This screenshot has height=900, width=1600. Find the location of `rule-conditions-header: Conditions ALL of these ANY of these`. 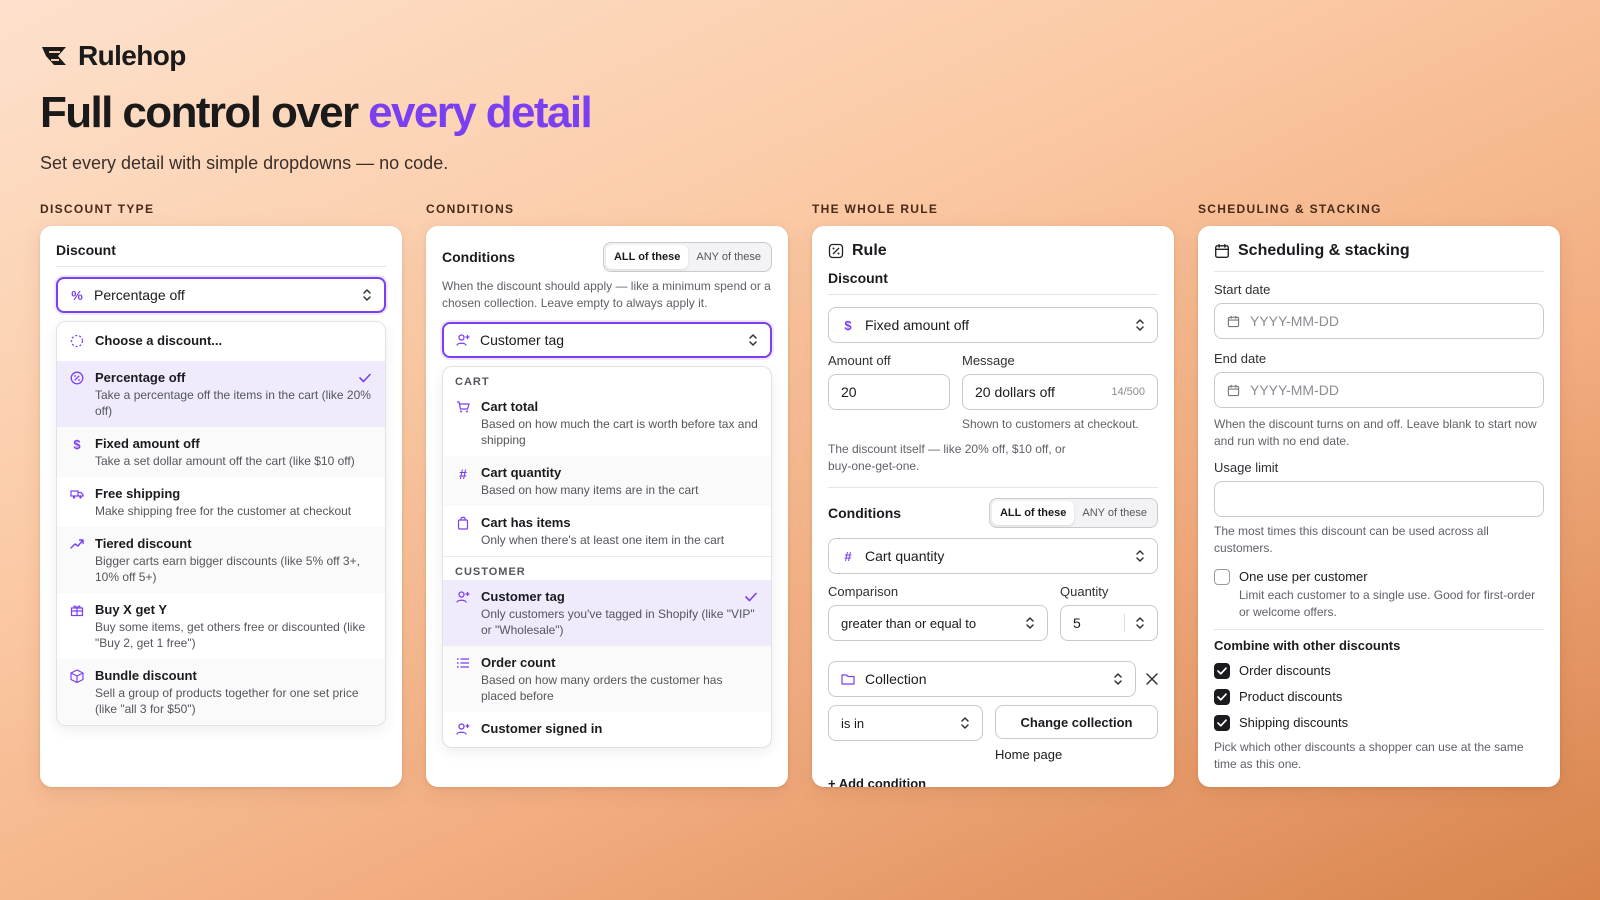

rule-conditions-header: Conditions ALL of these ANY of these is located at coordinates (993, 513).